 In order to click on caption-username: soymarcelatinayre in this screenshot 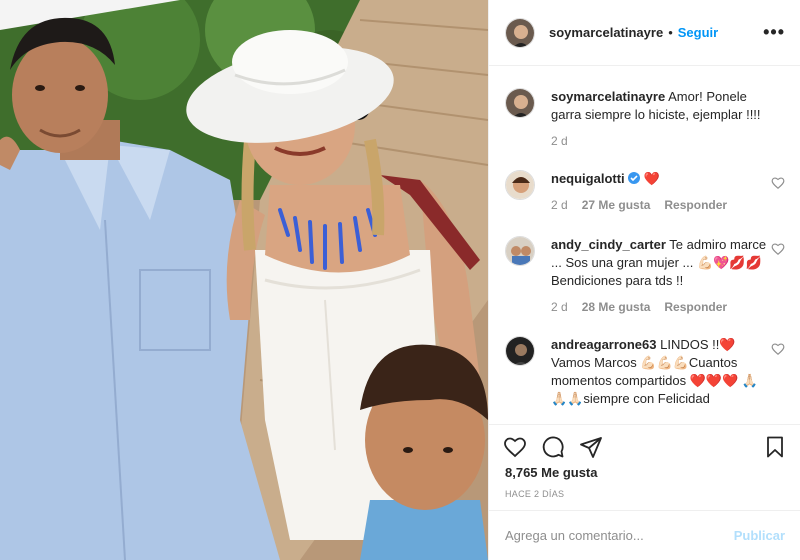, I will do `click(608, 96)`.